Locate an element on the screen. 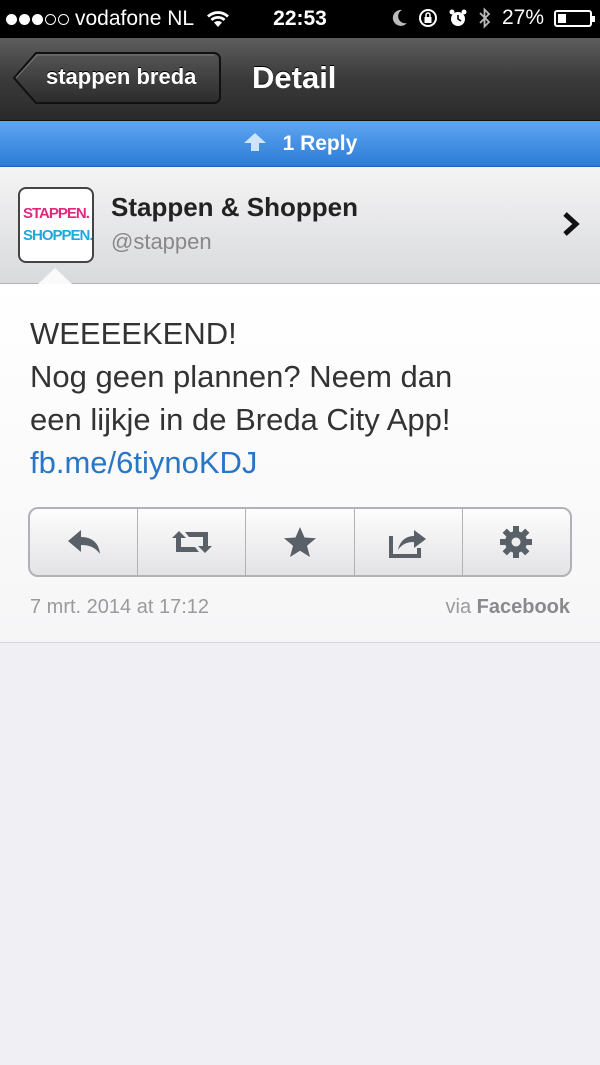 This screenshot has height=1065, width=600. header-pointer is located at coordinates (55, 276).